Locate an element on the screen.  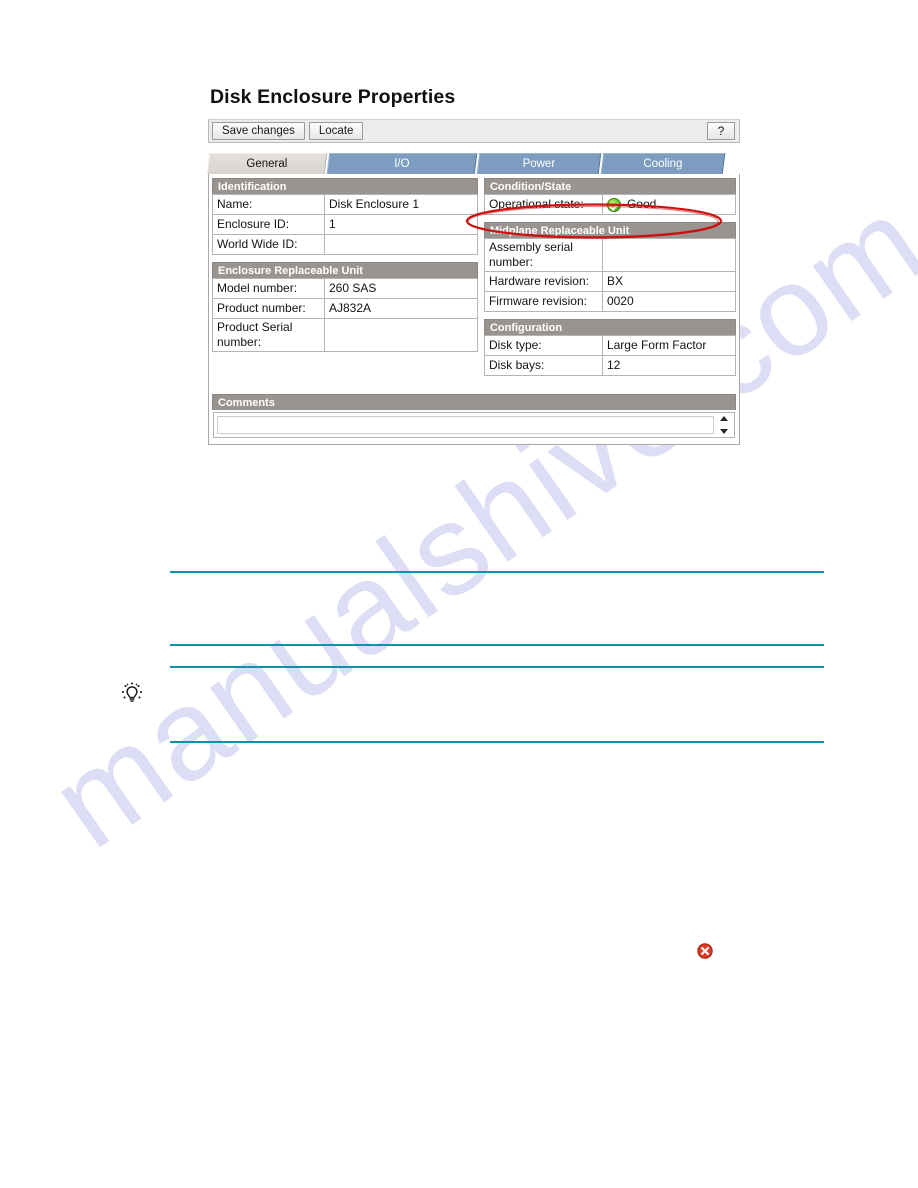
table-row: Model number: 260 SAS is located at coordinates (345, 288).